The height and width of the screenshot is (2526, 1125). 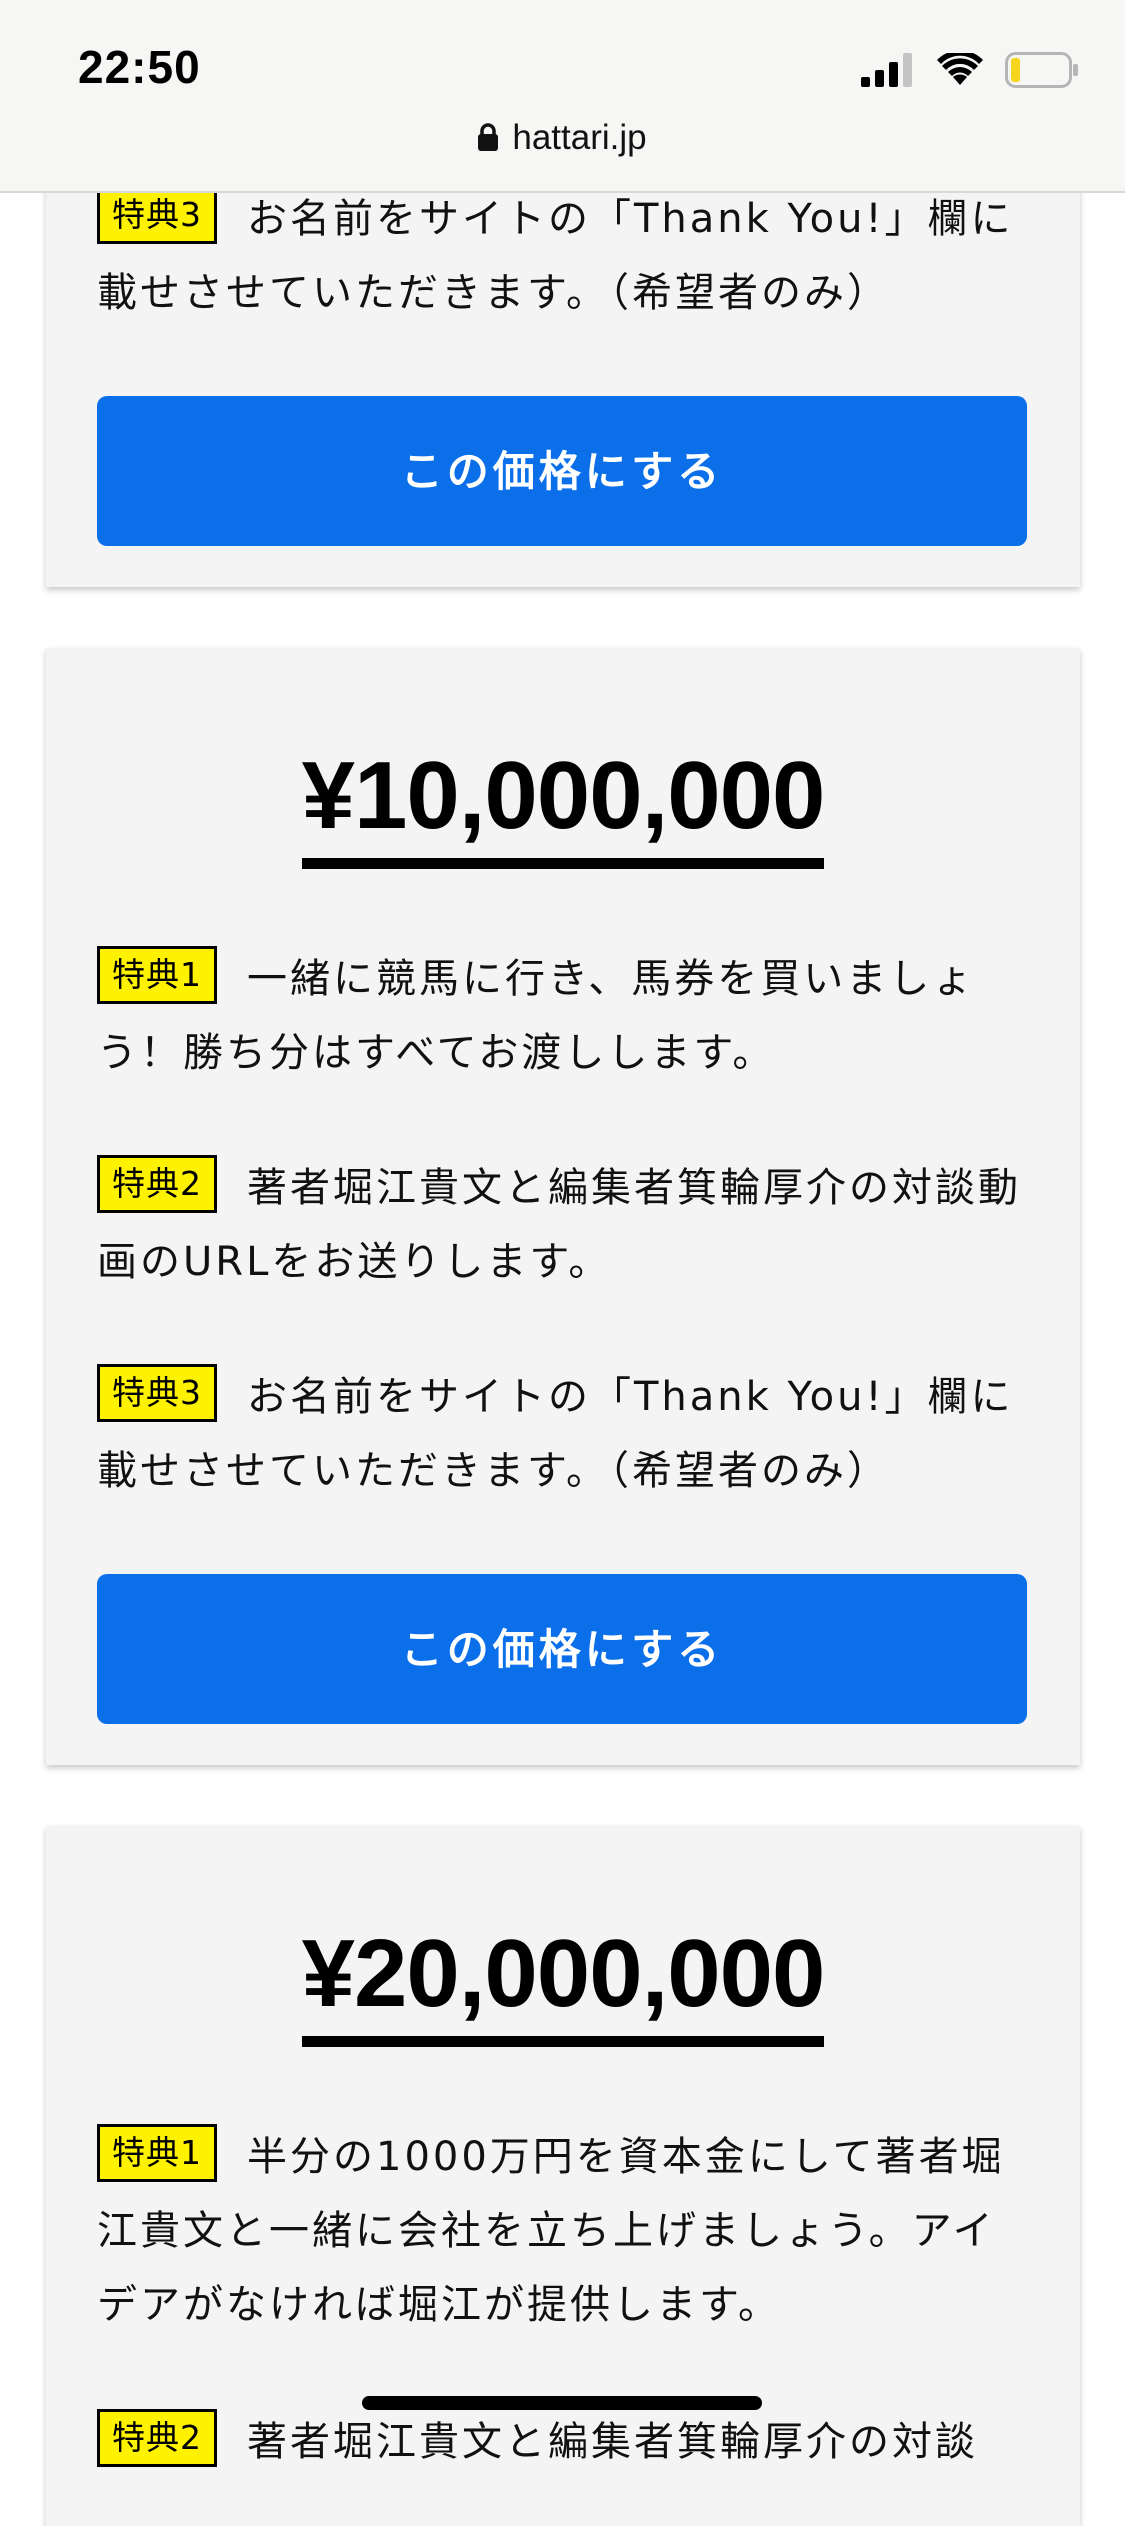 I want to click on benefit-text: 著者堀江貴文と編集者箕輪厚介の対談, so click(x=612, y=2442).